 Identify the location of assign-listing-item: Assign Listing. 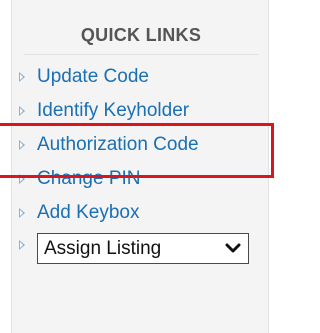
(141, 250).